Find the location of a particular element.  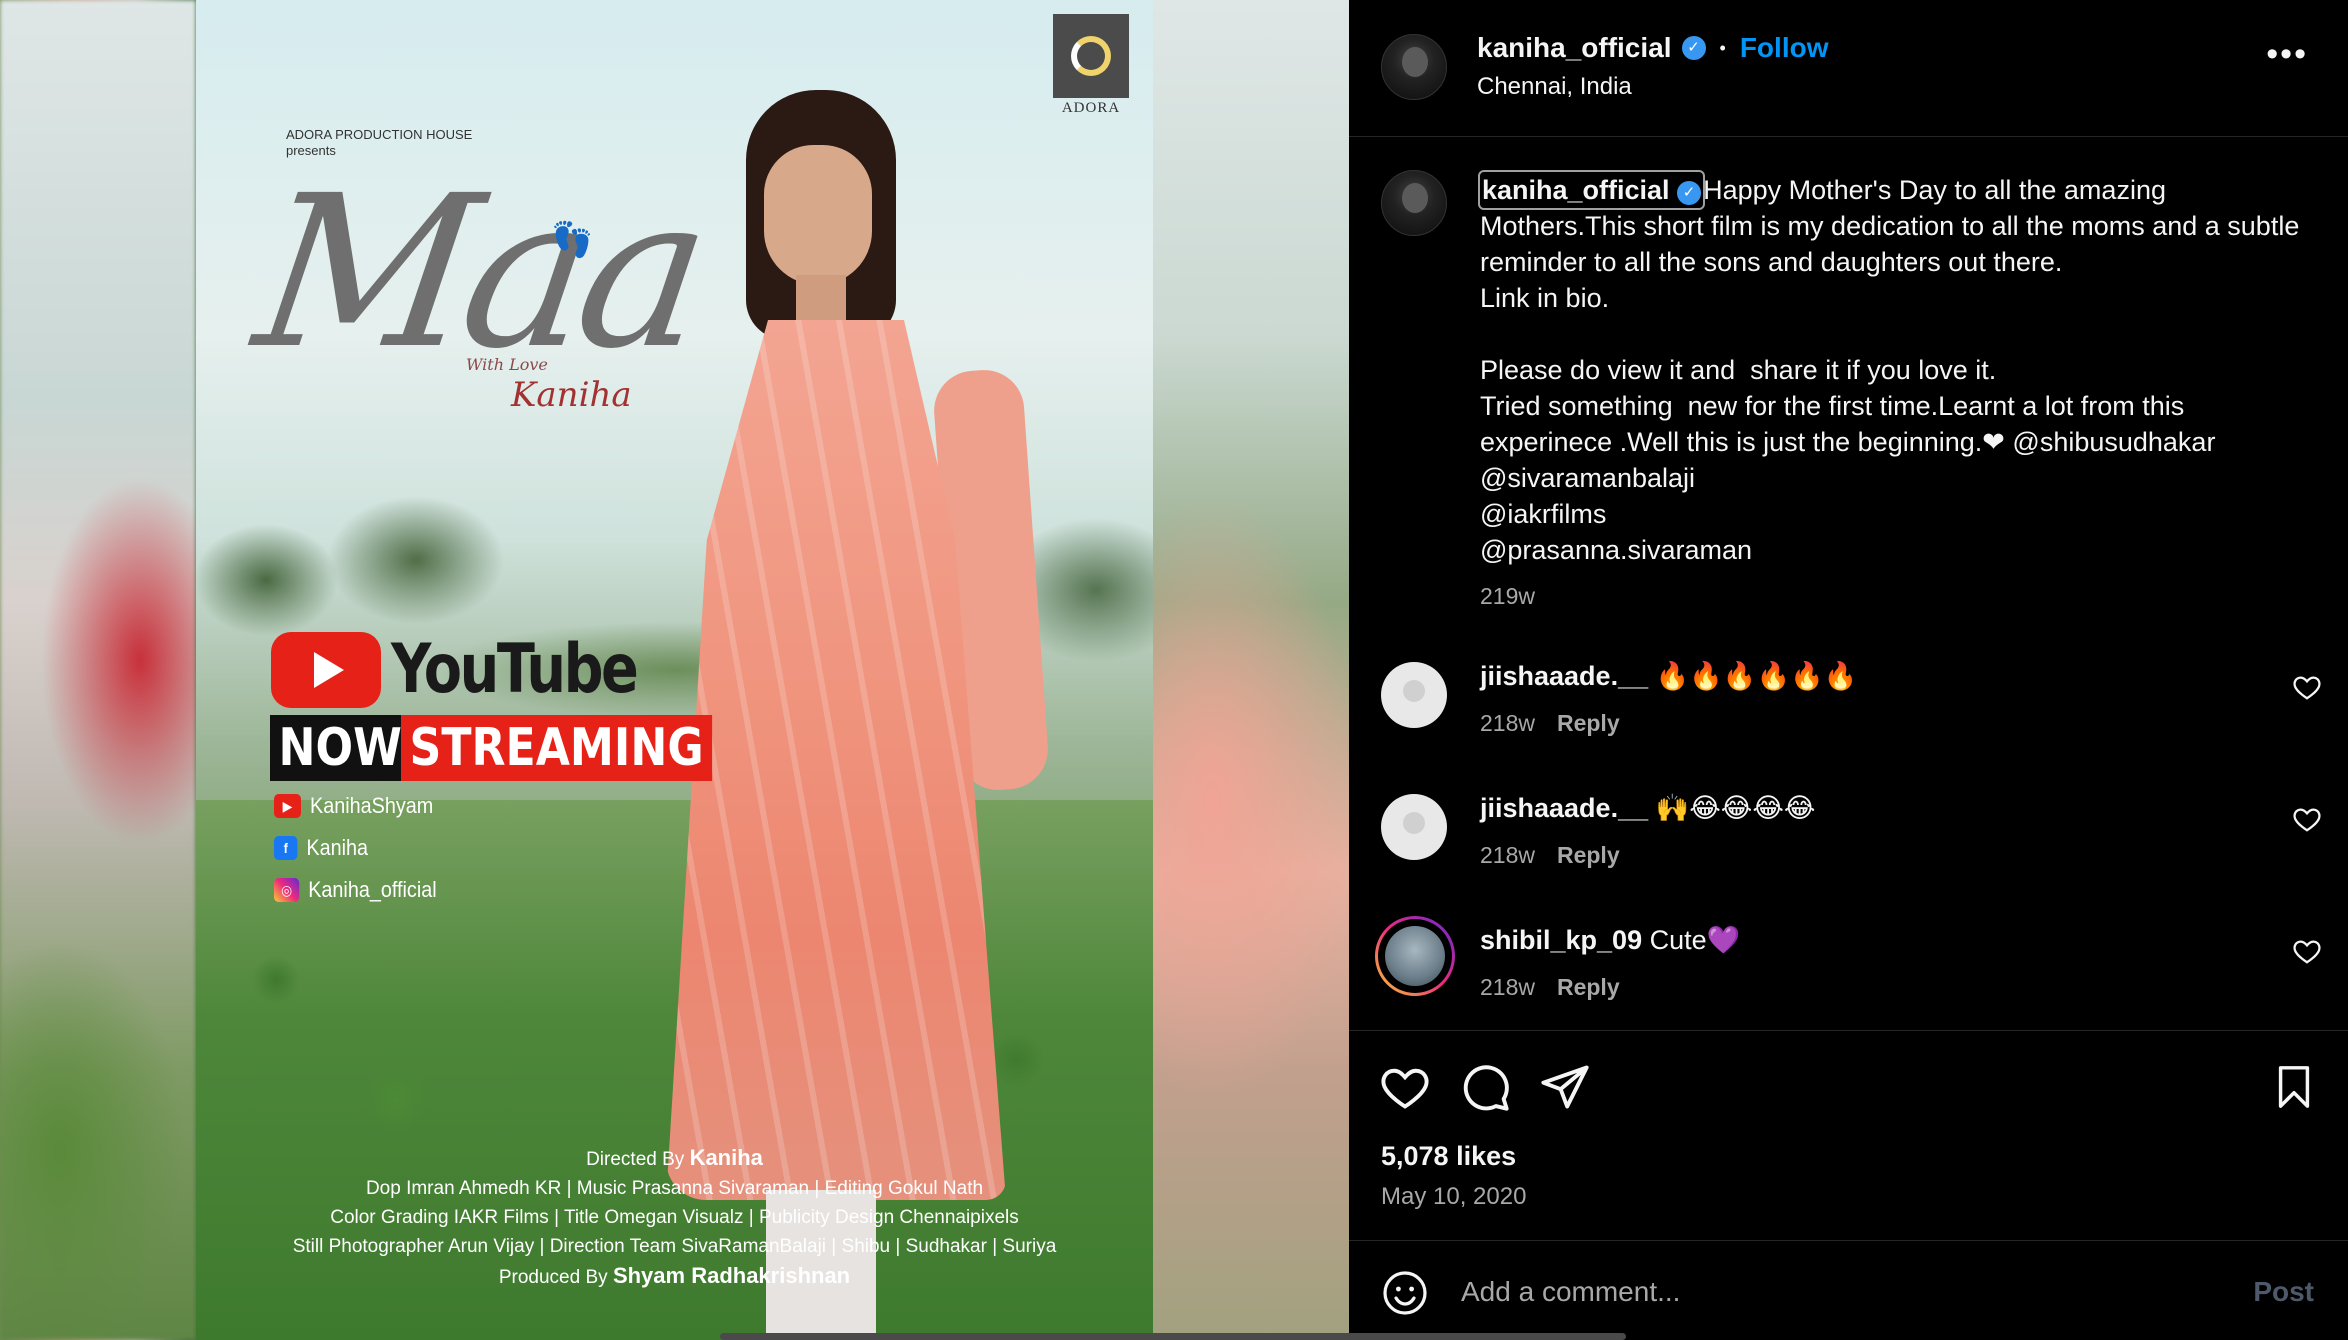

comment-item: jiishaaade.__ 🙌😂😂😂😂 218w Reply is located at coordinates (1848, 842).